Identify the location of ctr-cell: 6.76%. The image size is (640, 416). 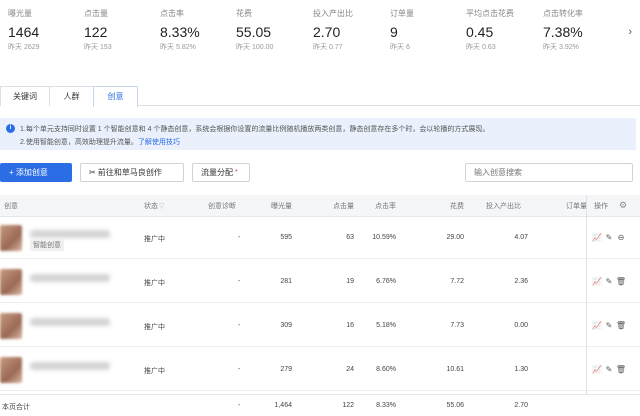
(386, 281).